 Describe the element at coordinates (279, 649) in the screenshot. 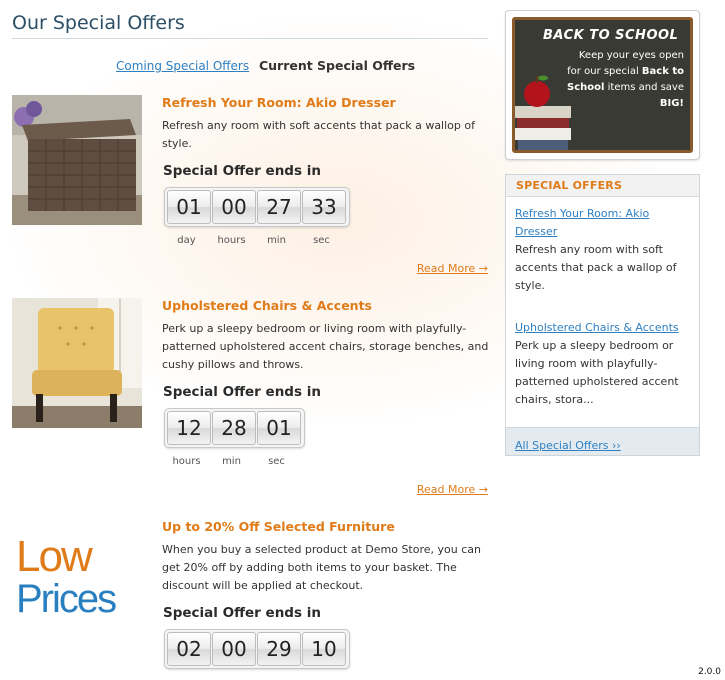

I see `timer-minutes: 29` at that location.